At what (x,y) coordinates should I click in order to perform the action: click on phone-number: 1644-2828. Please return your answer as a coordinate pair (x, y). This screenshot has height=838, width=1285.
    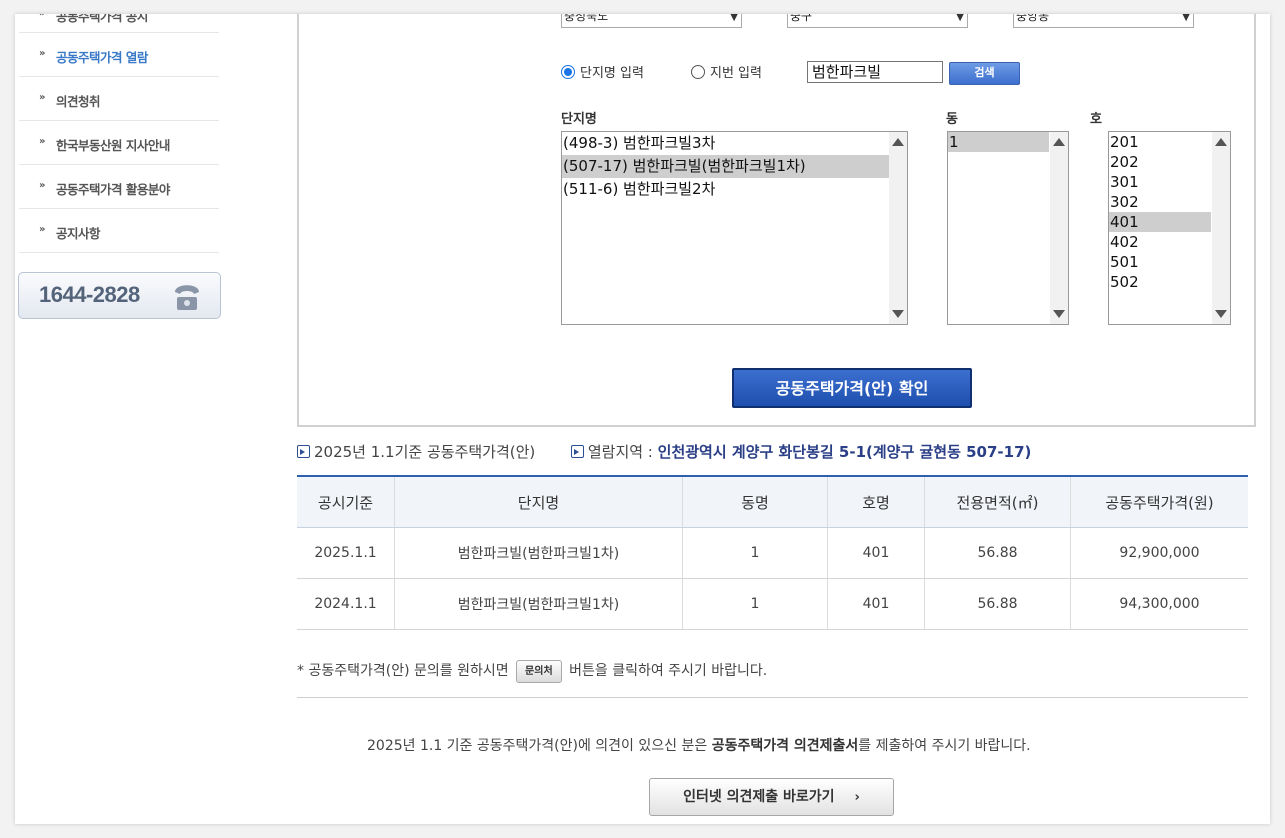
    Looking at the image, I should click on (89, 294).